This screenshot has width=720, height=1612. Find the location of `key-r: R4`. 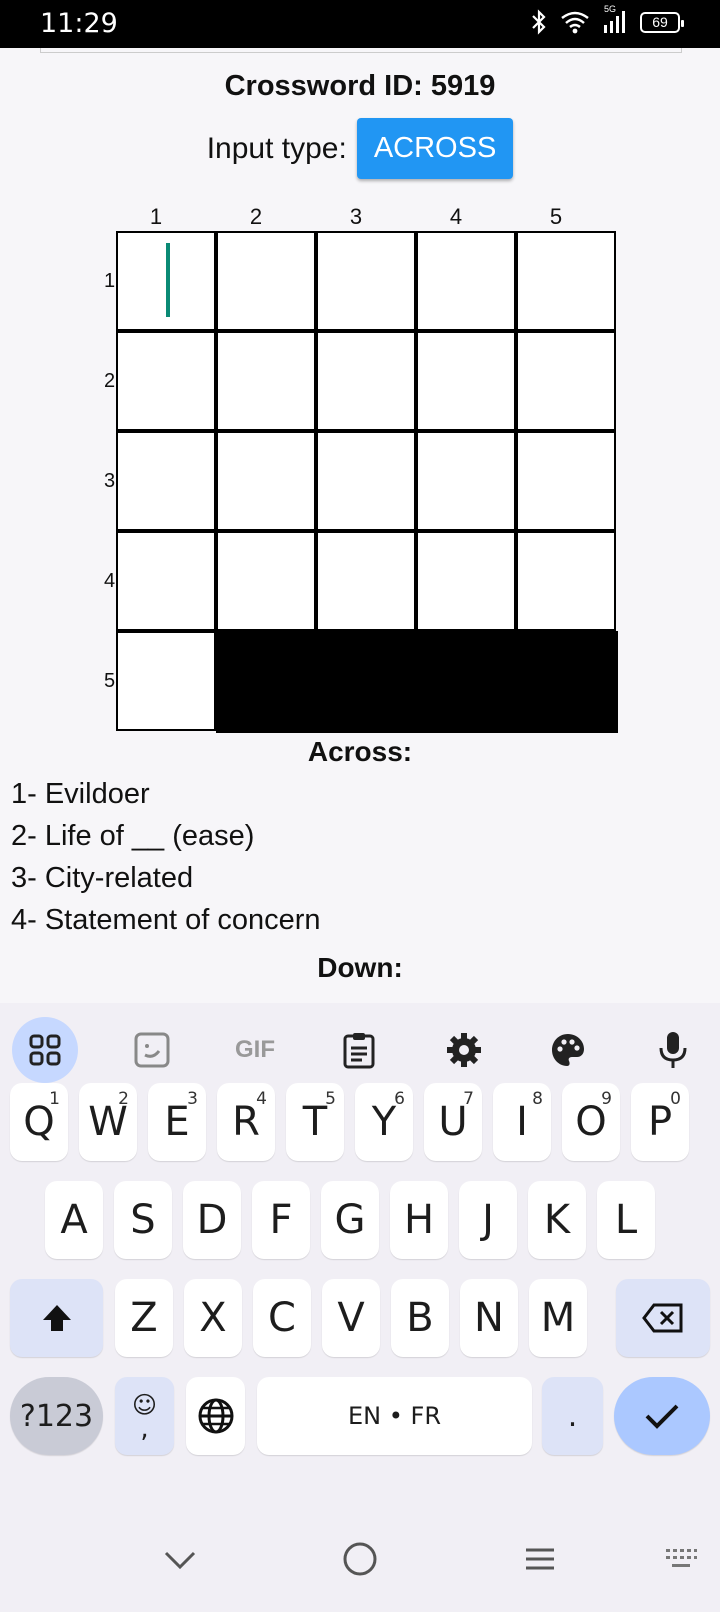

key-r: R4 is located at coordinates (246, 1122).